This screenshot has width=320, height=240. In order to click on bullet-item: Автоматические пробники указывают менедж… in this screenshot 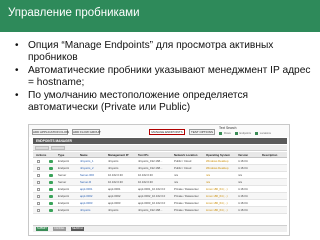, I will do `click(164, 77)`.